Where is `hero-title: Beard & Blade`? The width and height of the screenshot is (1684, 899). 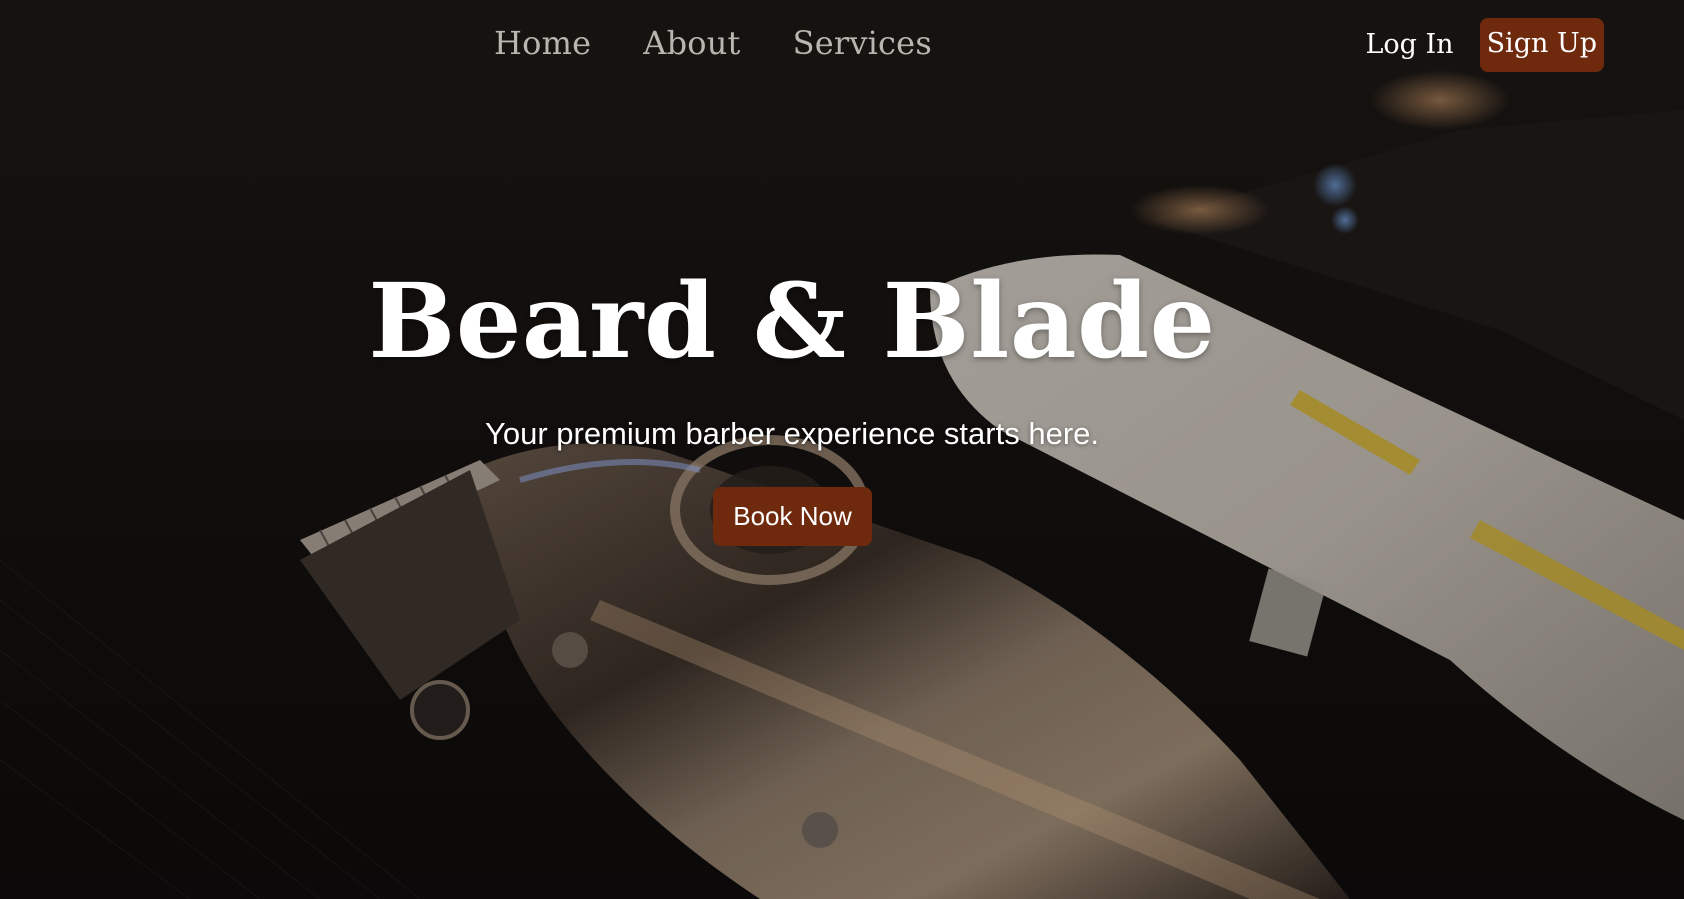
hero-title: Beard & Blade is located at coordinates (792, 321).